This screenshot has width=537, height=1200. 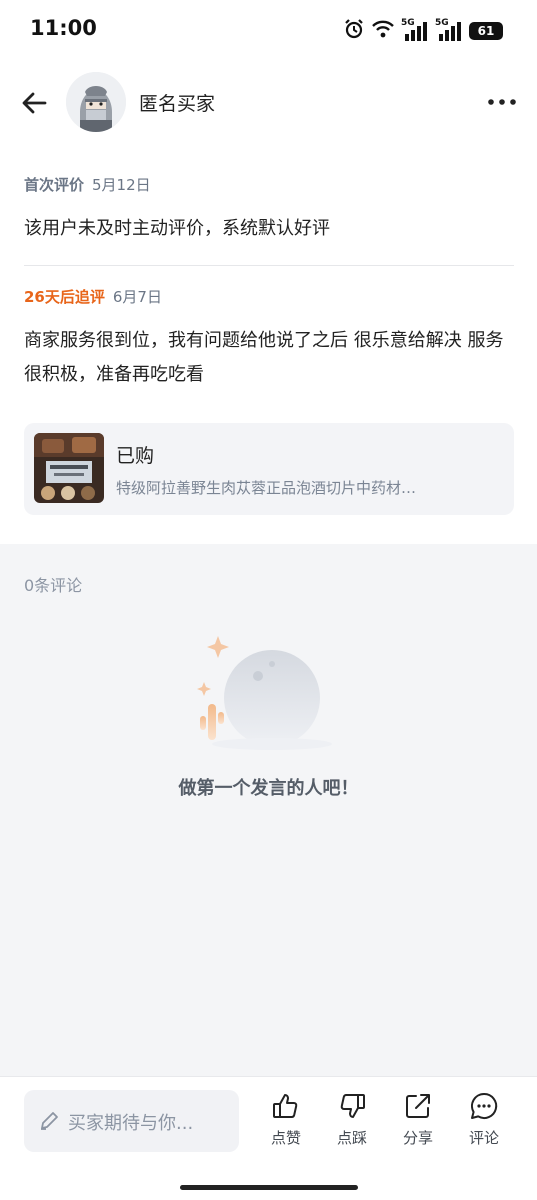 What do you see at coordinates (135, 456) in the screenshot?
I see `product-bought-label: 已购` at bounding box center [135, 456].